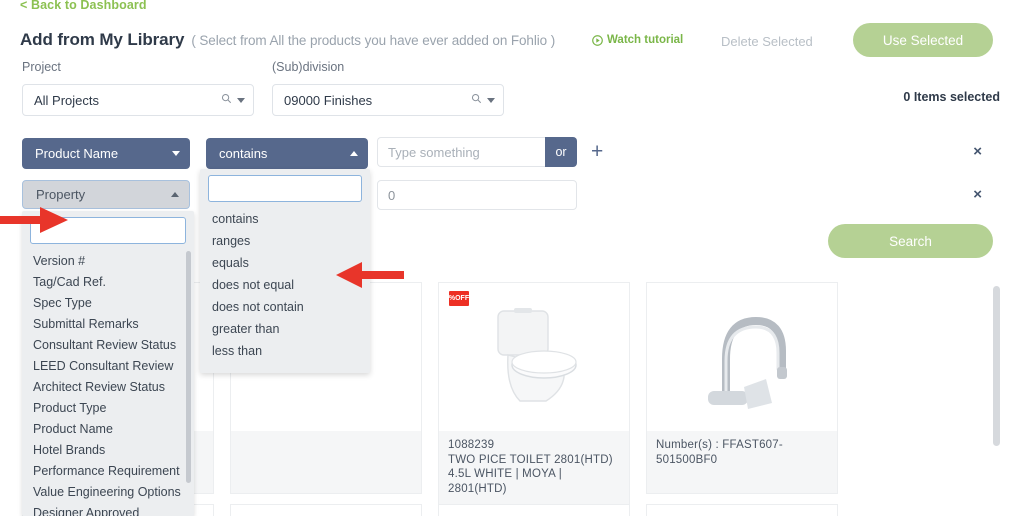 The image size is (1024, 516). I want to click on project-select: All Projects, so click(138, 100).